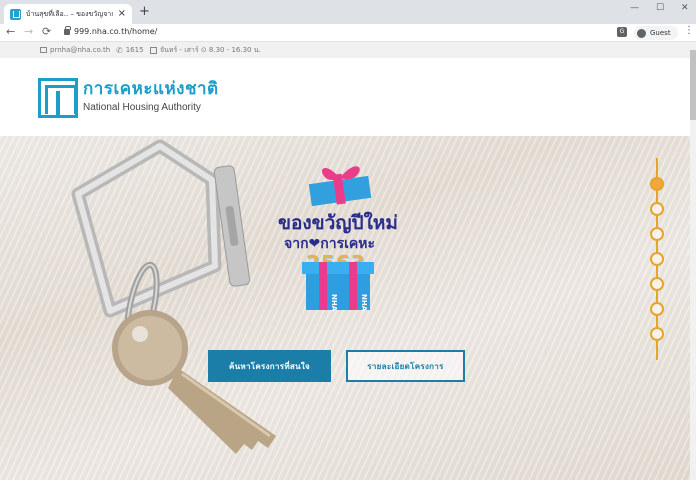 This screenshot has height=480, width=696. What do you see at coordinates (622, 32) in the screenshot?
I see `translate-icon: G` at bounding box center [622, 32].